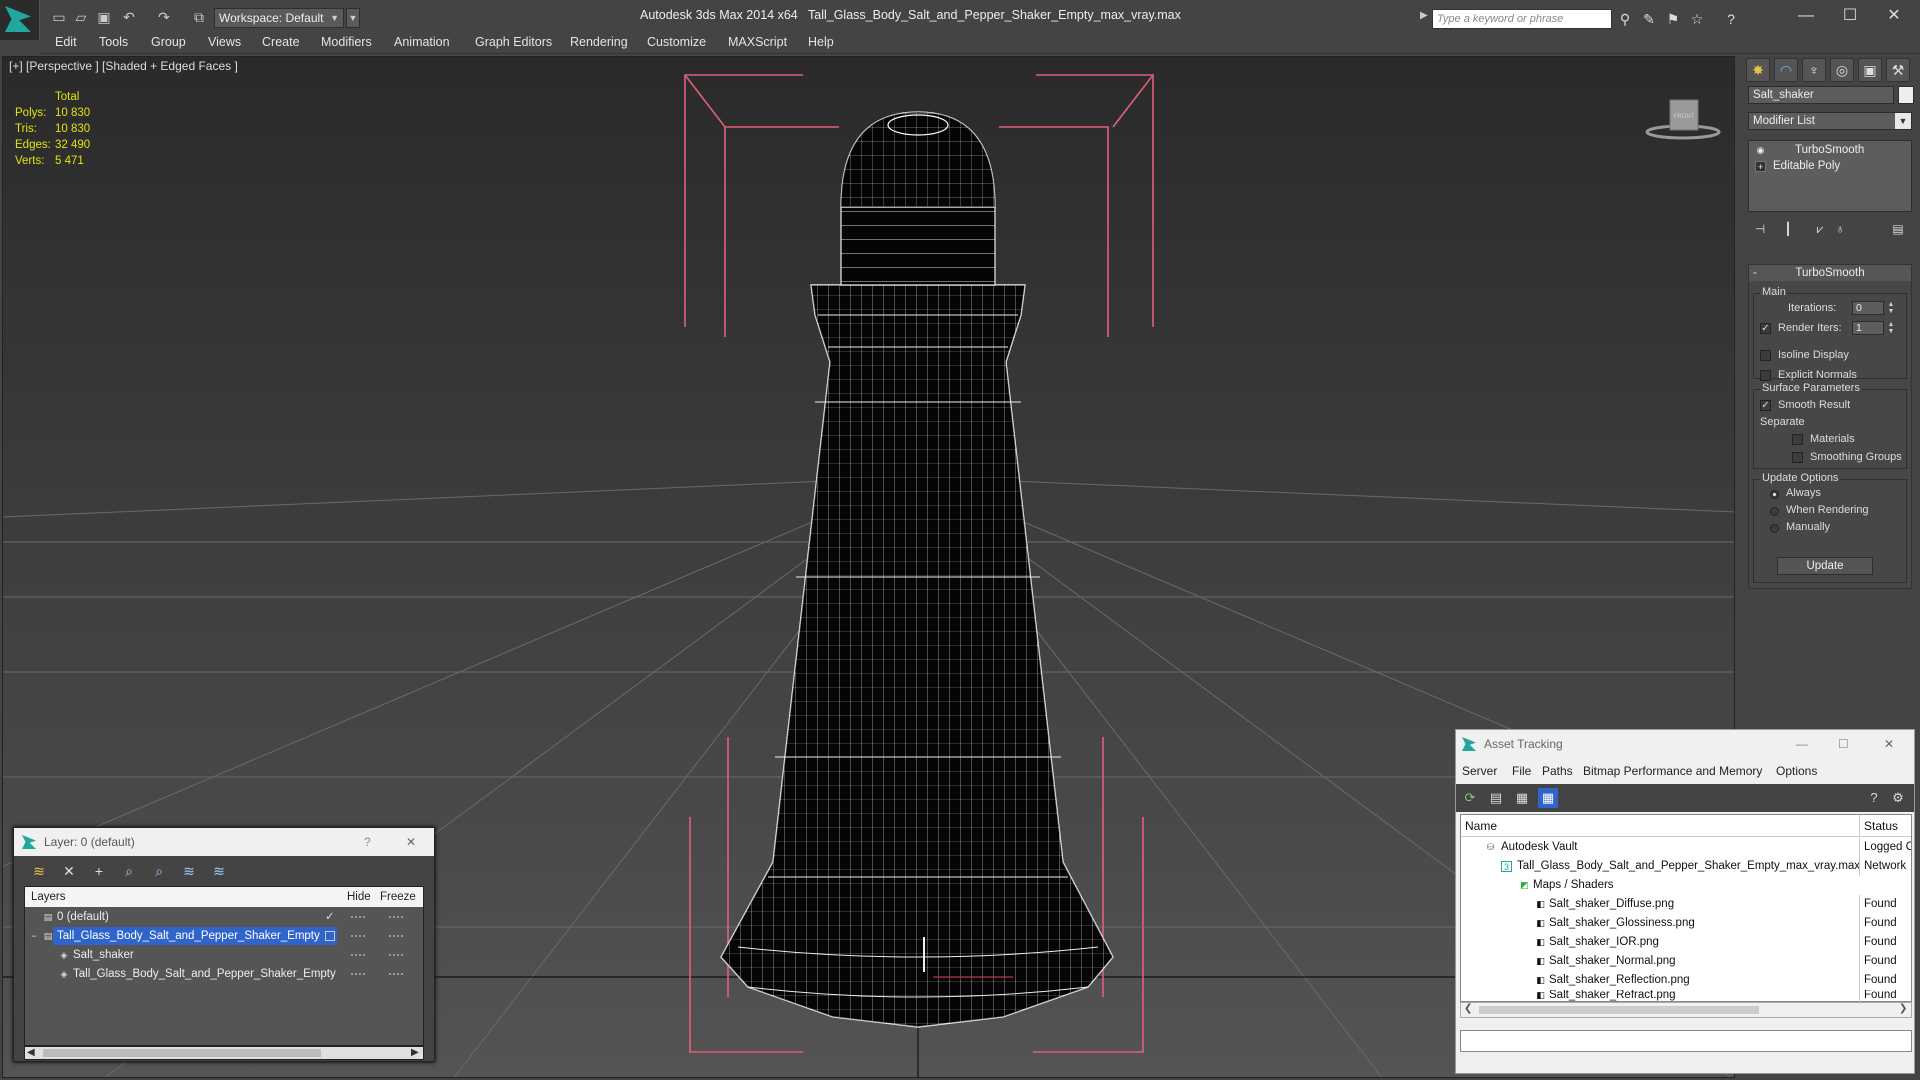  Describe the element at coordinates (757, 42) in the screenshot. I see `menu-maxscript: MAXScript` at that location.